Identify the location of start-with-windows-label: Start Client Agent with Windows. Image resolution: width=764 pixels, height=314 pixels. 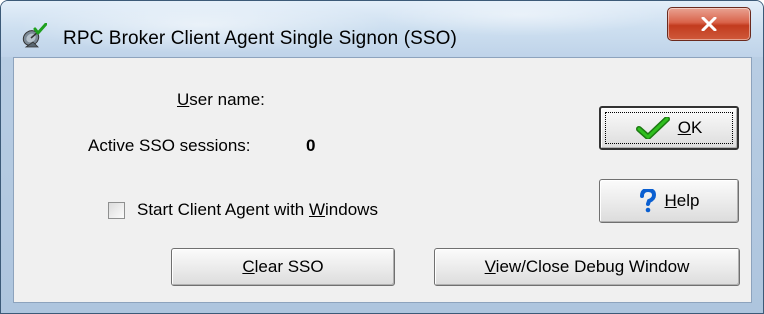
(257, 210).